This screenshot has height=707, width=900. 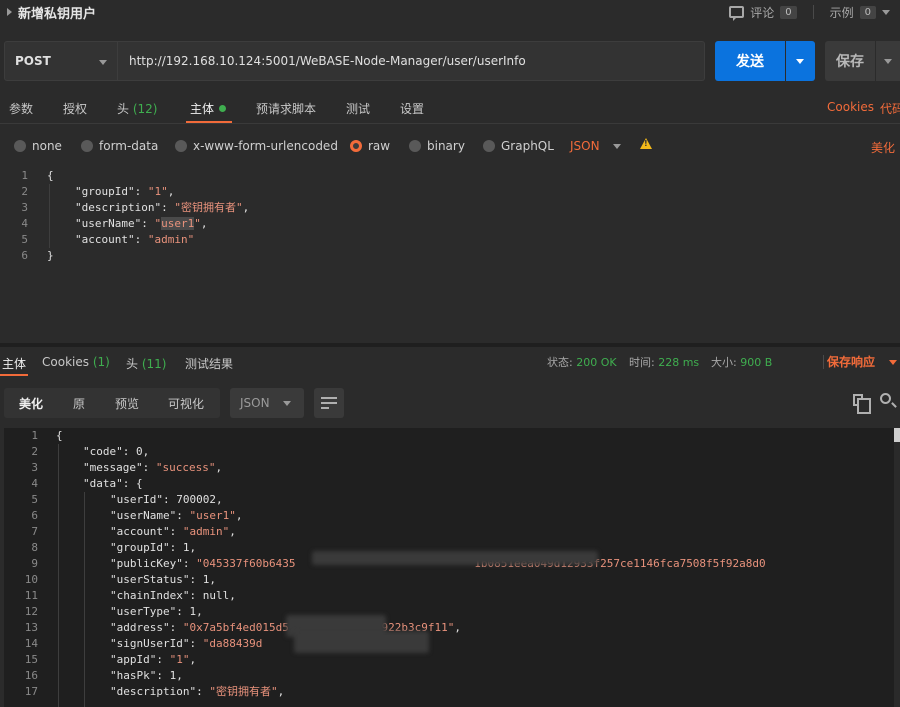 I want to click on code-token: ,, so click(x=246, y=207).